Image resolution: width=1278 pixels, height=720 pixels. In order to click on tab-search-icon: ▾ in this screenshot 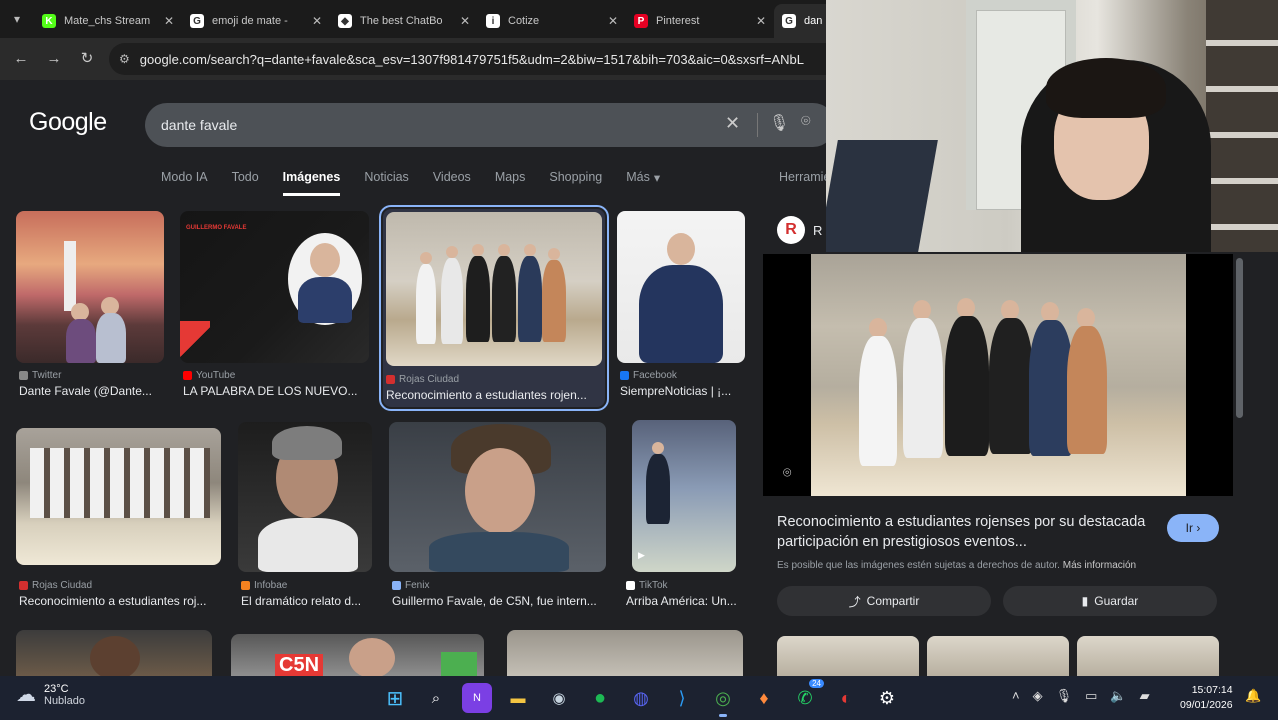, I will do `click(17, 19)`.